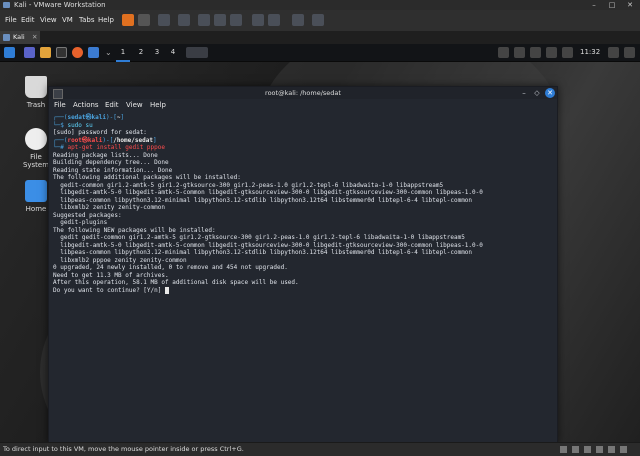 The width and height of the screenshot is (640, 456). What do you see at coordinates (28, 20) in the screenshot?
I see `menu-edit: Edit` at bounding box center [28, 20].